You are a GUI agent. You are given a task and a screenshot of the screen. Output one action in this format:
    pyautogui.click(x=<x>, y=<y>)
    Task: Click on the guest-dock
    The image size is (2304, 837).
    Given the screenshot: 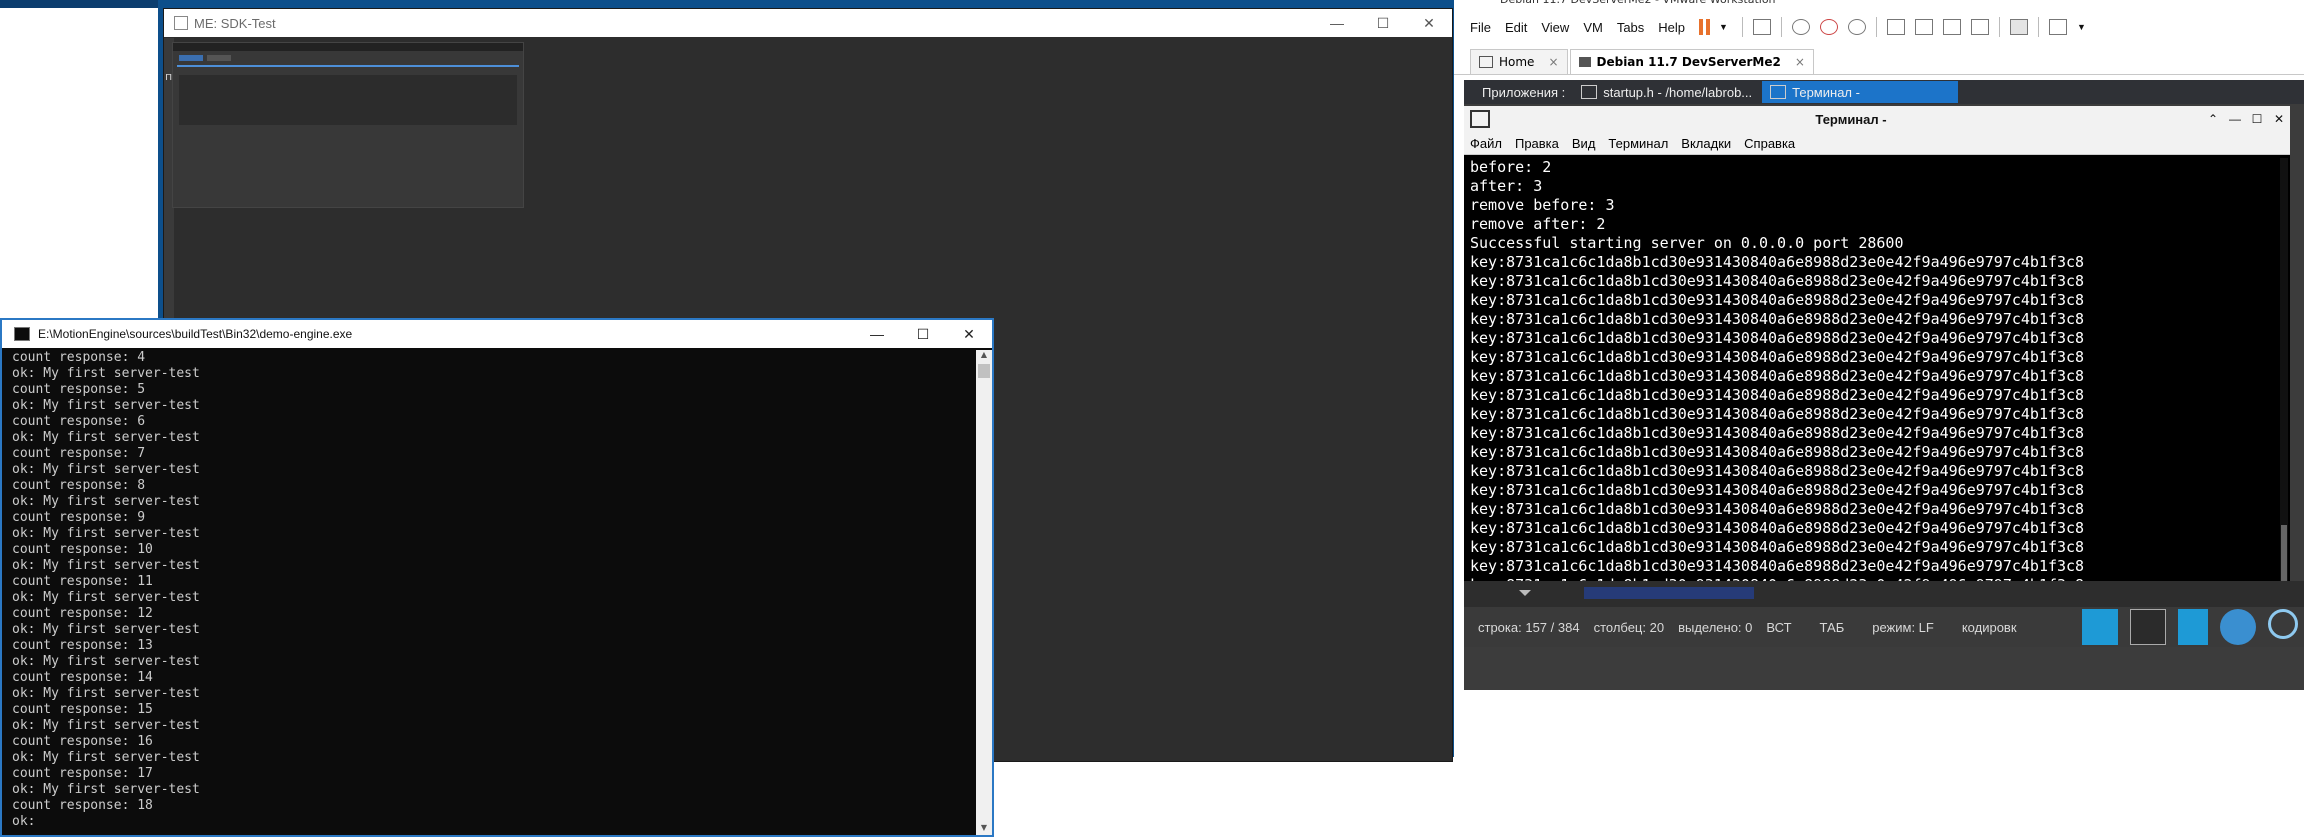 What is the action you would take?
    pyautogui.click(x=2190, y=627)
    